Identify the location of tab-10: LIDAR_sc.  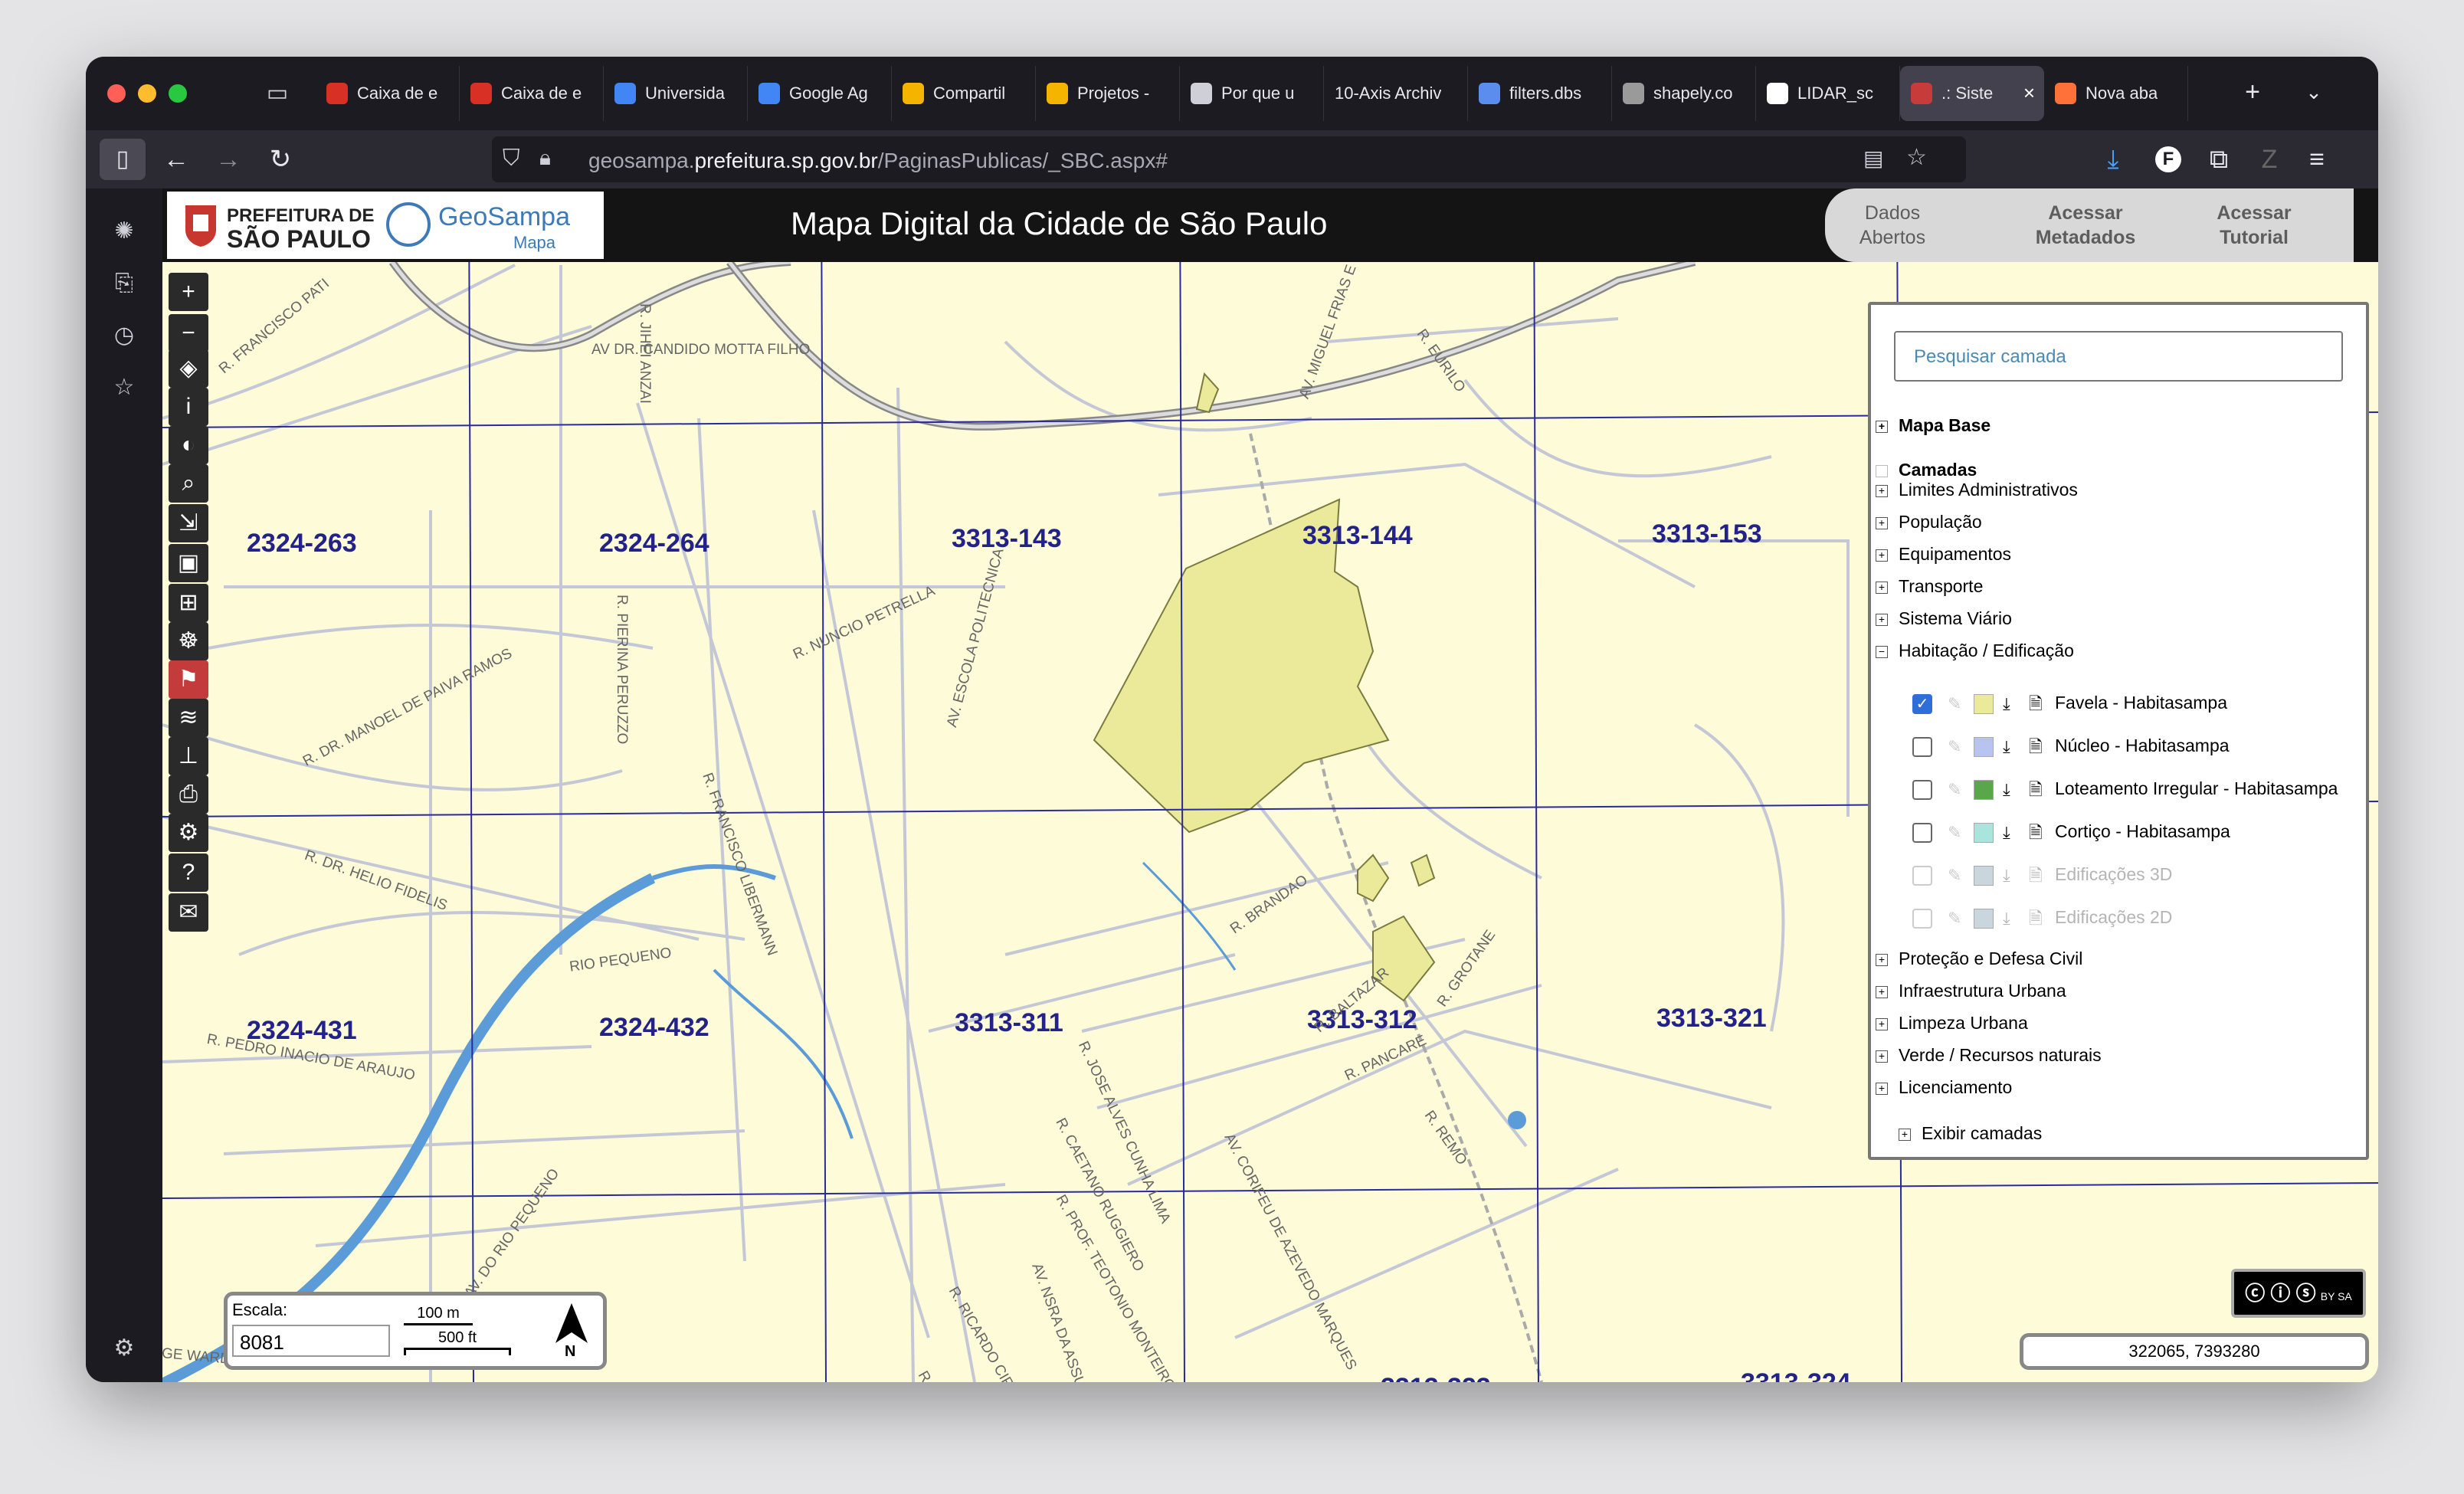
(1828, 93).